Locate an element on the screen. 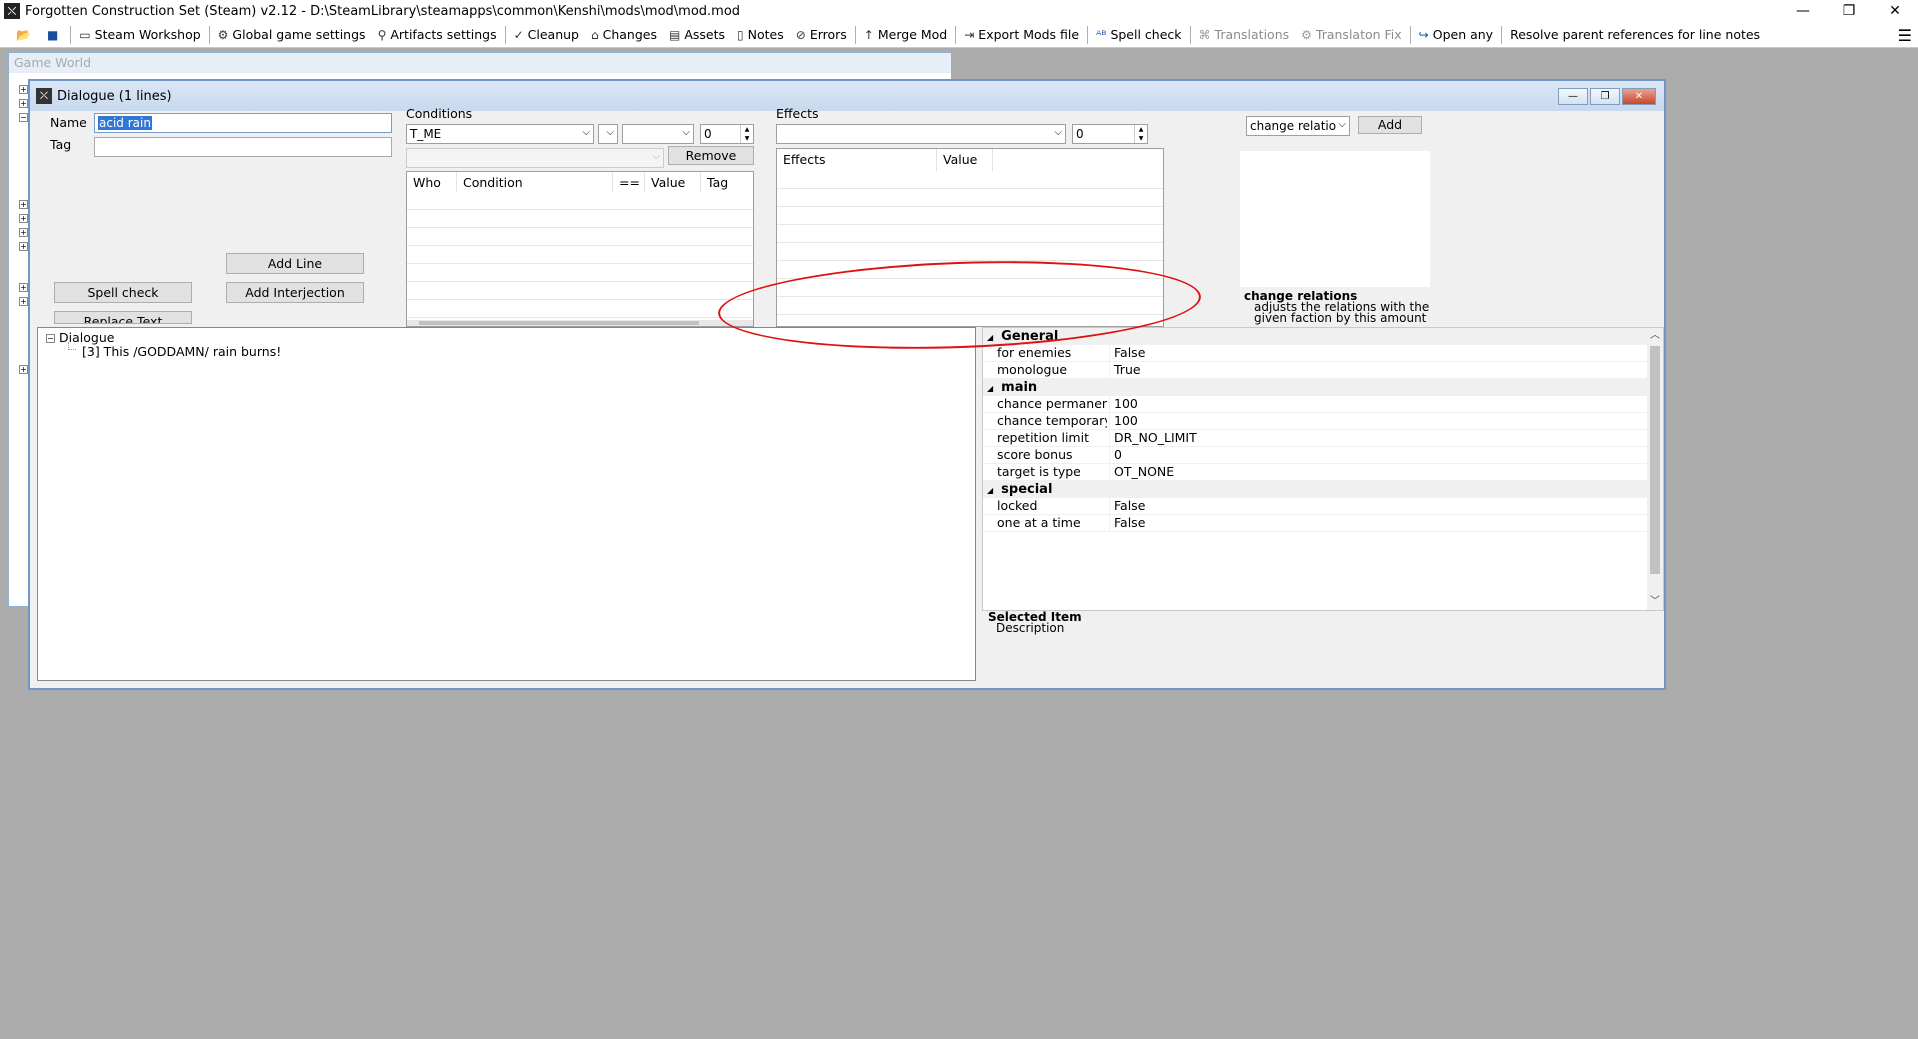  property-help-panel: Selected Item Description is located at coordinates (1035, 623).